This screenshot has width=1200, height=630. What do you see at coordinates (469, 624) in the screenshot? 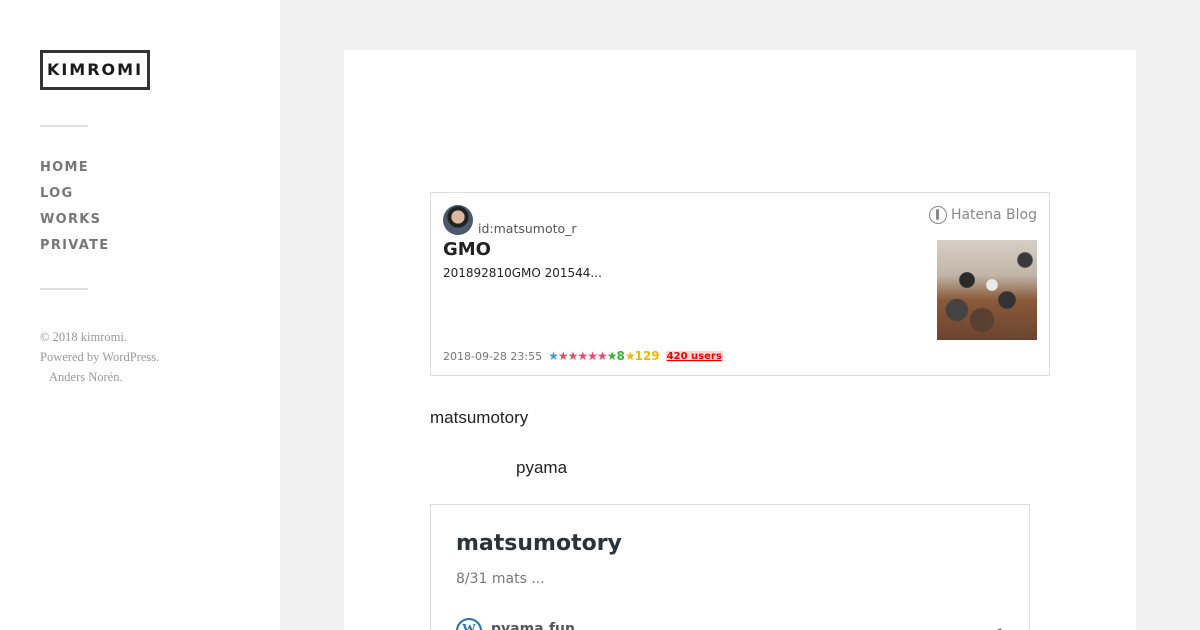
I see `wordpress-icon` at bounding box center [469, 624].